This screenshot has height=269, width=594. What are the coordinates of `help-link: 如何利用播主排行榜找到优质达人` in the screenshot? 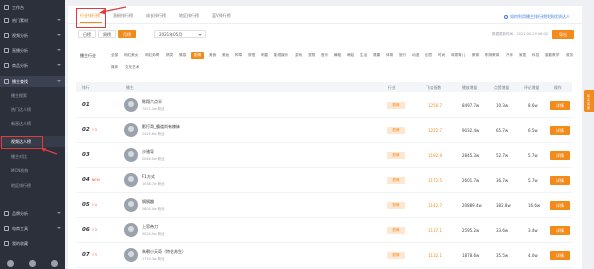 It's located at (537, 17).